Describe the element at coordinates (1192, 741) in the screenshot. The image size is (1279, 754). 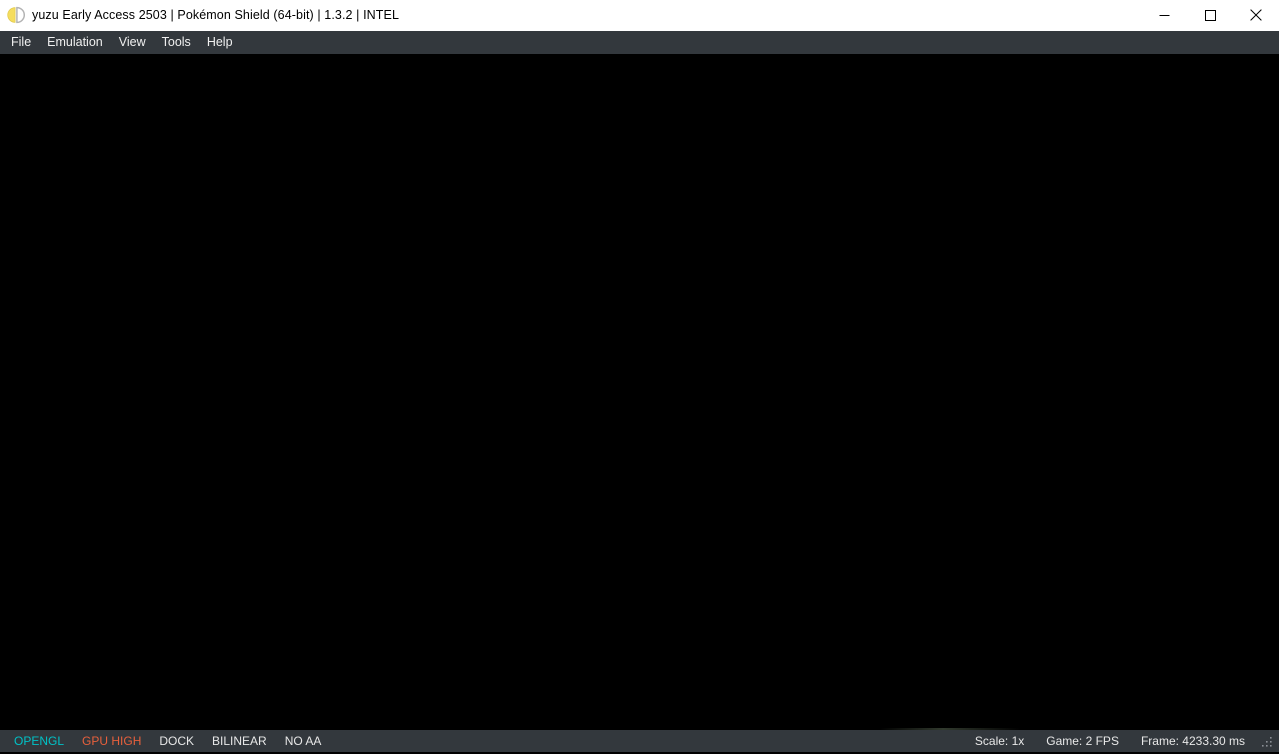
I see `status-frametime: Frame: 4233.30 ms` at that location.